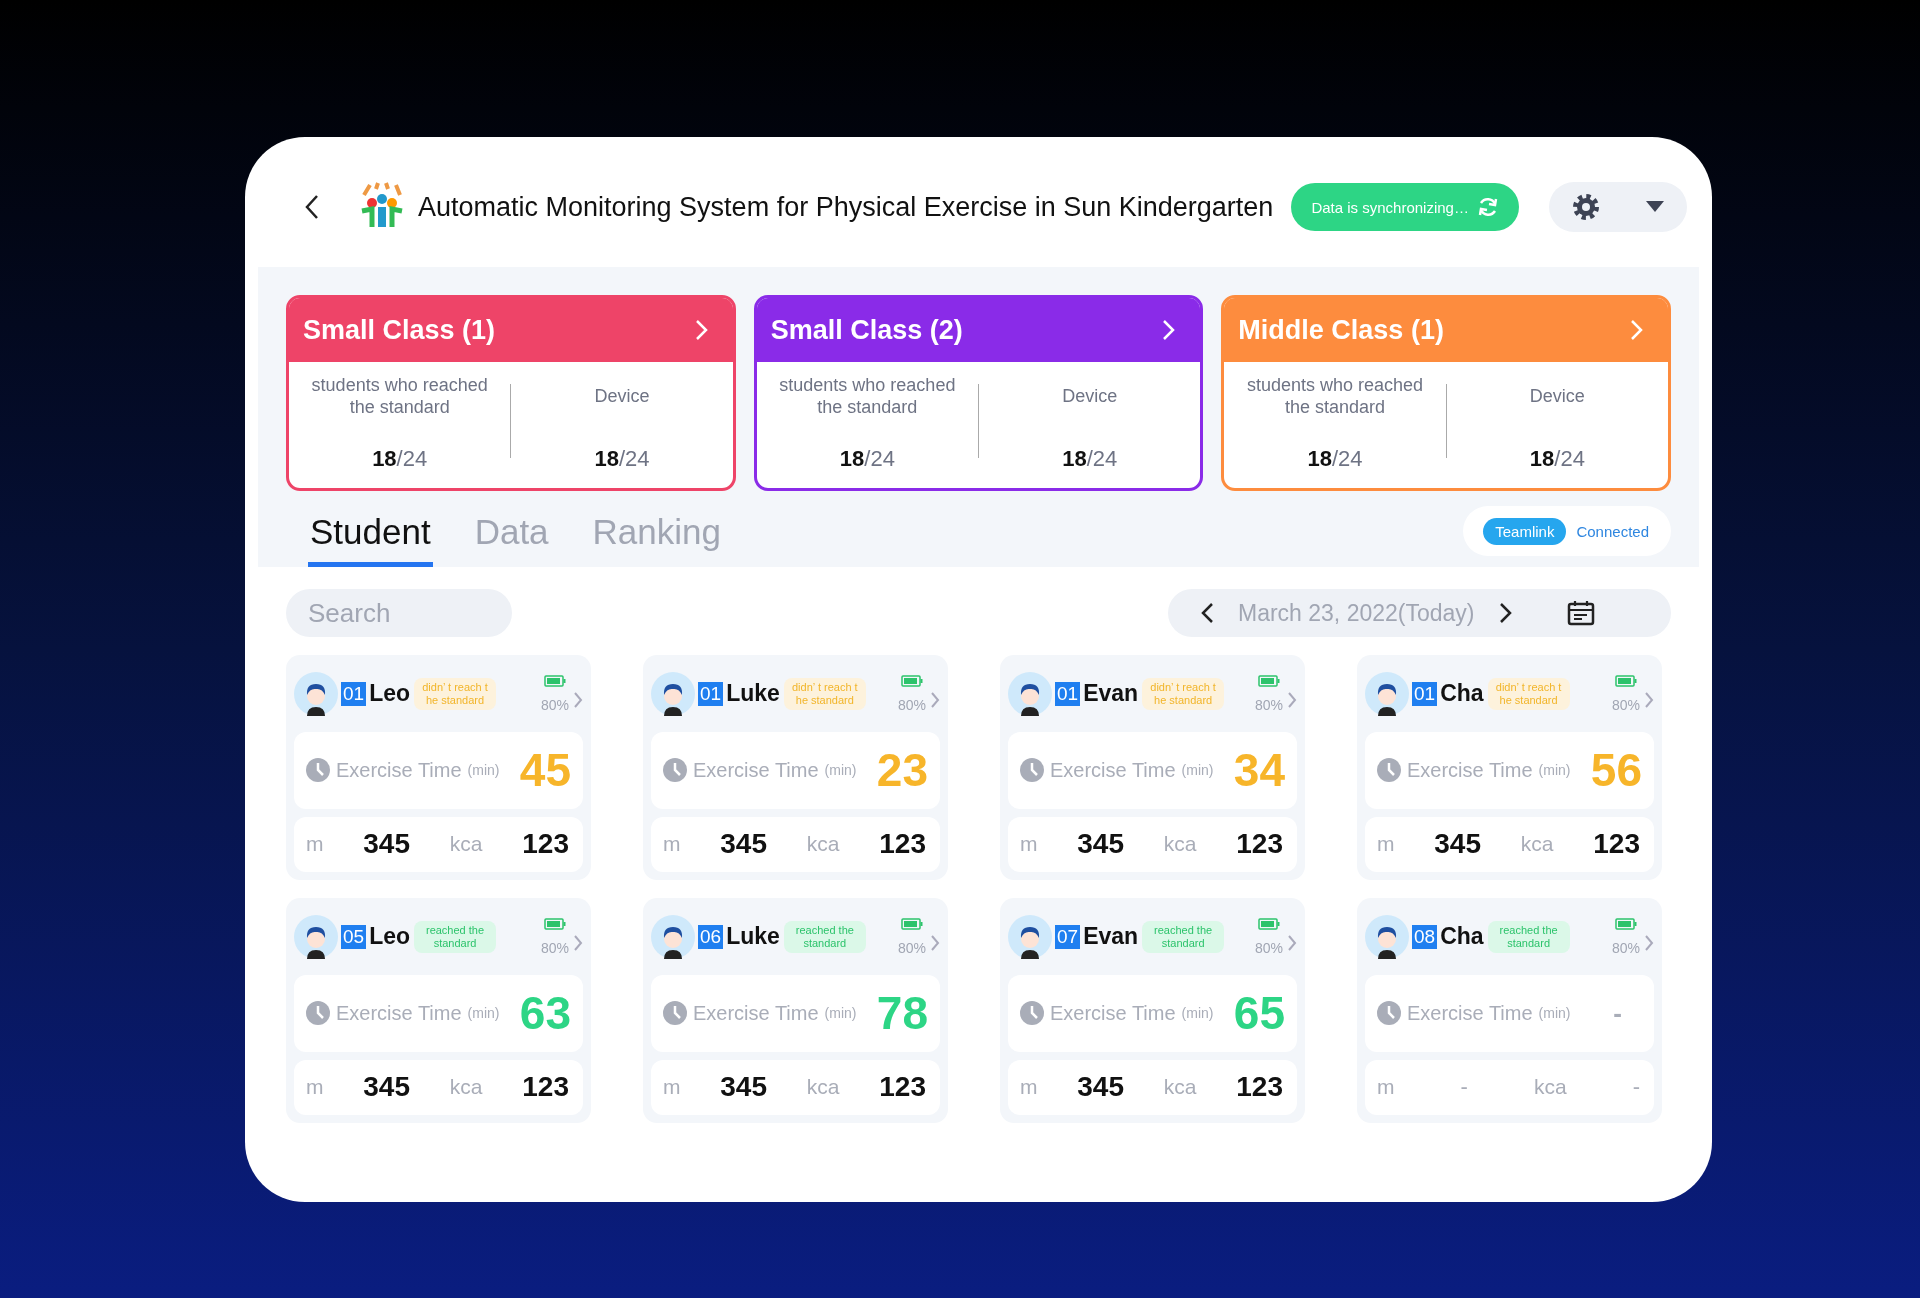 This screenshot has width=1920, height=1298. What do you see at coordinates (1525, 531) in the screenshot?
I see `device-badge: Teamlink` at bounding box center [1525, 531].